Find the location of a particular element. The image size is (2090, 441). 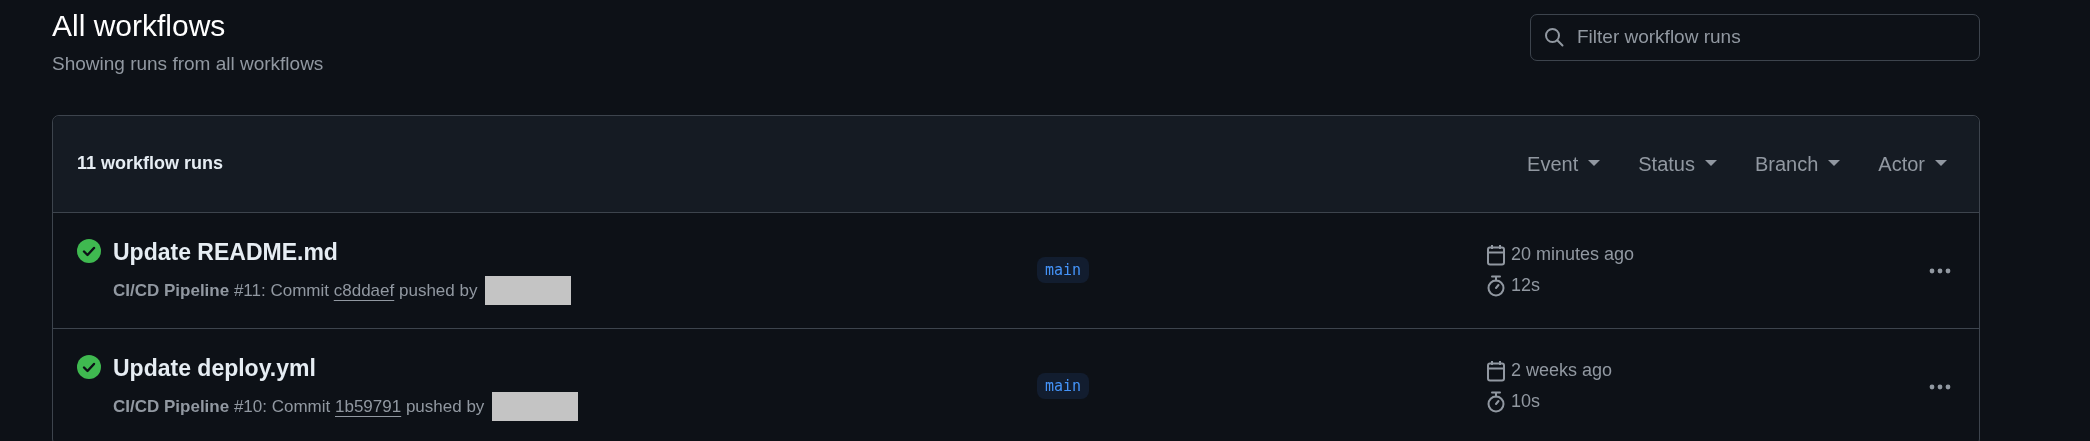

filter-dropdown: Actor is located at coordinates (1912, 163).